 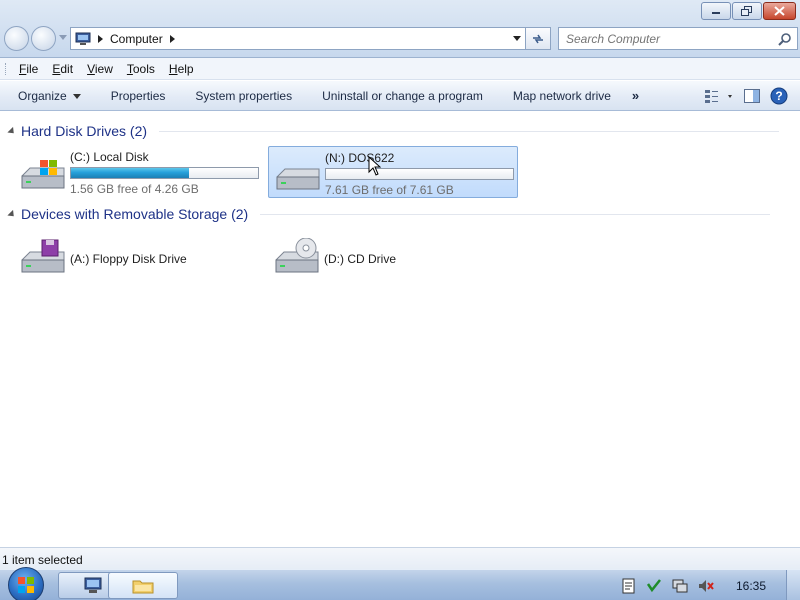 What do you see at coordinates (389, 190) in the screenshot?
I see `drive-free-space: 7.61 GB free of 7.61 GB` at bounding box center [389, 190].